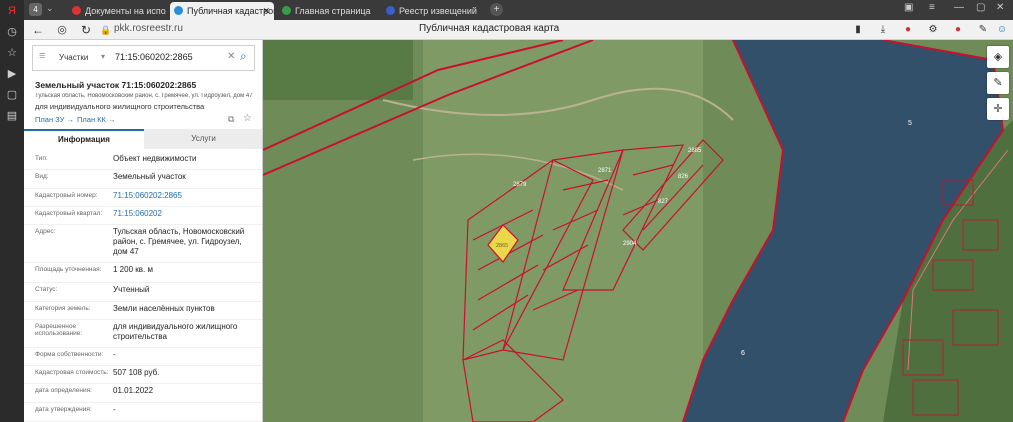  What do you see at coordinates (143, 375) in the screenshot?
I see `info-row-cadastral-value: Кадастровая стоимость: 507 108 руб.` at bounding box center [143, 375].